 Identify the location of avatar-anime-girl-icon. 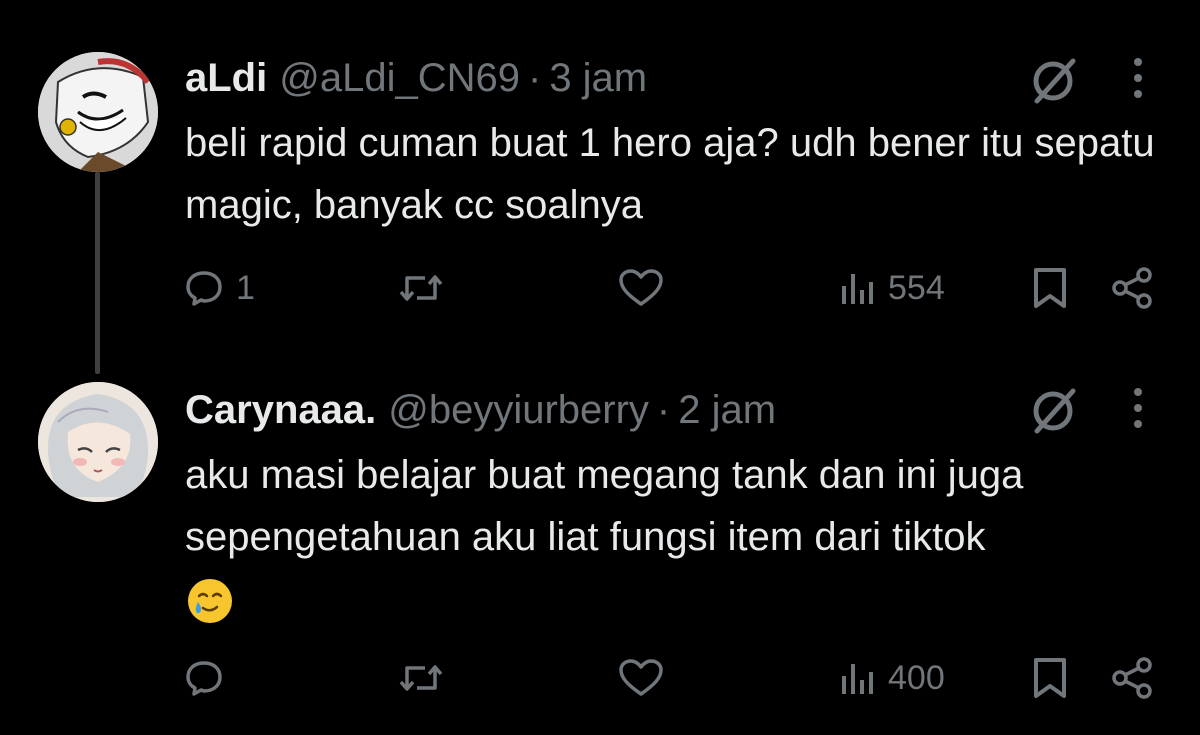
(98, 442).